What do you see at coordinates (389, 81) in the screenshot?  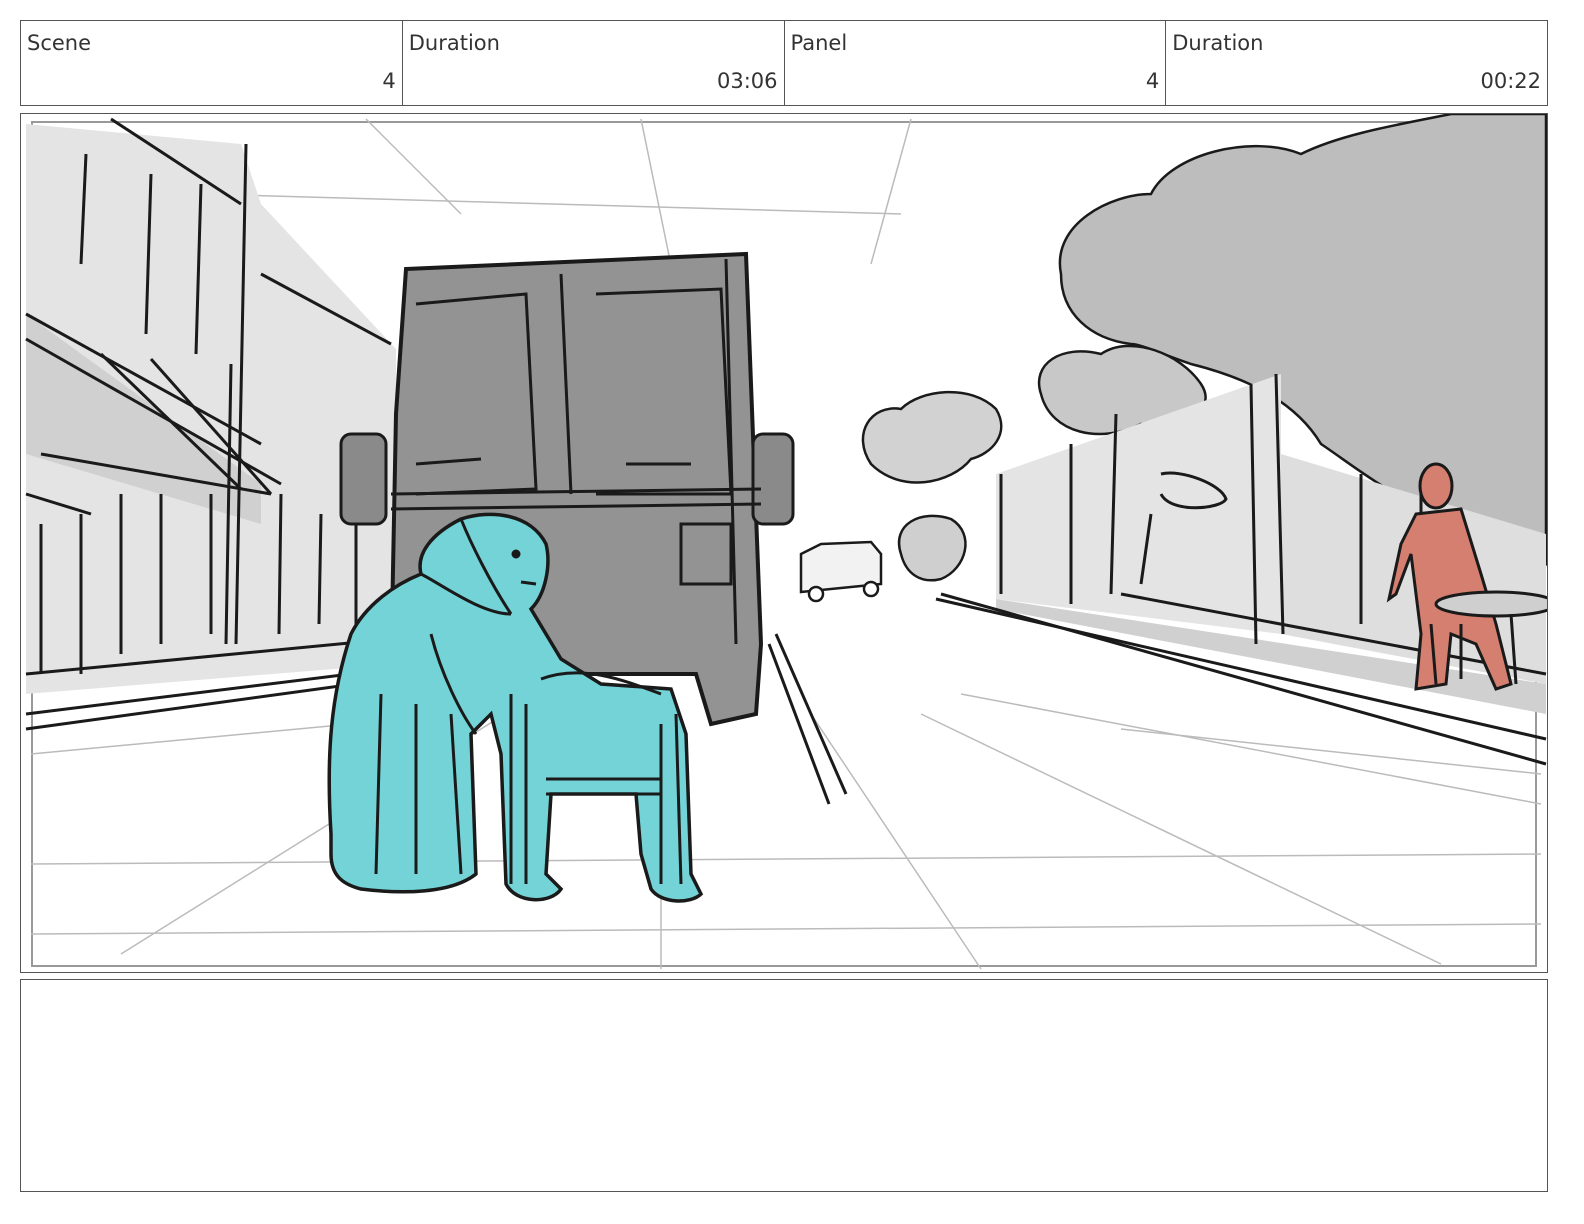 I see `scene-number: 4` at bounding box center [389, 81].